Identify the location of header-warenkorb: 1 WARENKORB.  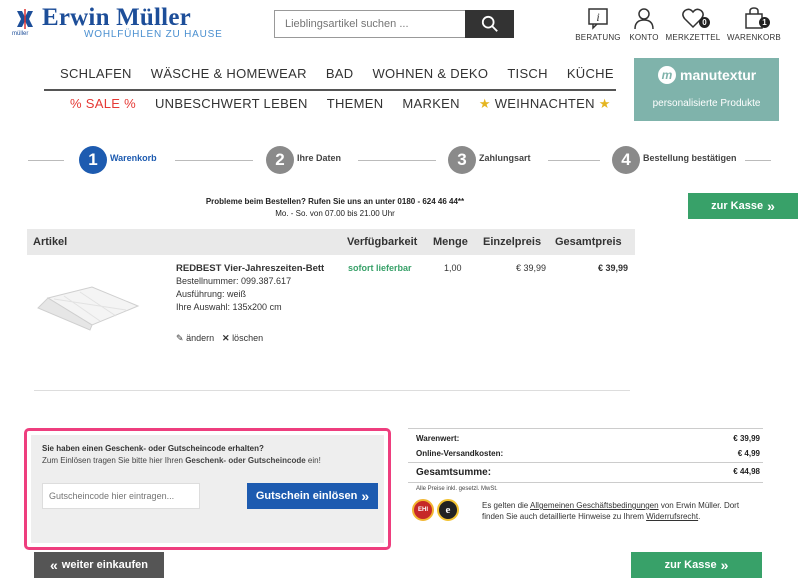
(754, 25).